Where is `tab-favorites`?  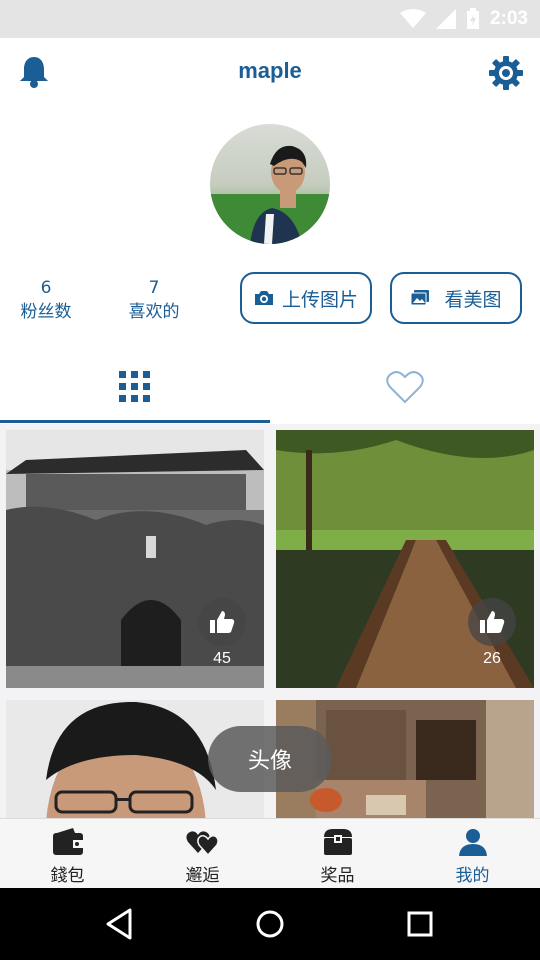
tab-favorites is located at coordinates (405, 387).